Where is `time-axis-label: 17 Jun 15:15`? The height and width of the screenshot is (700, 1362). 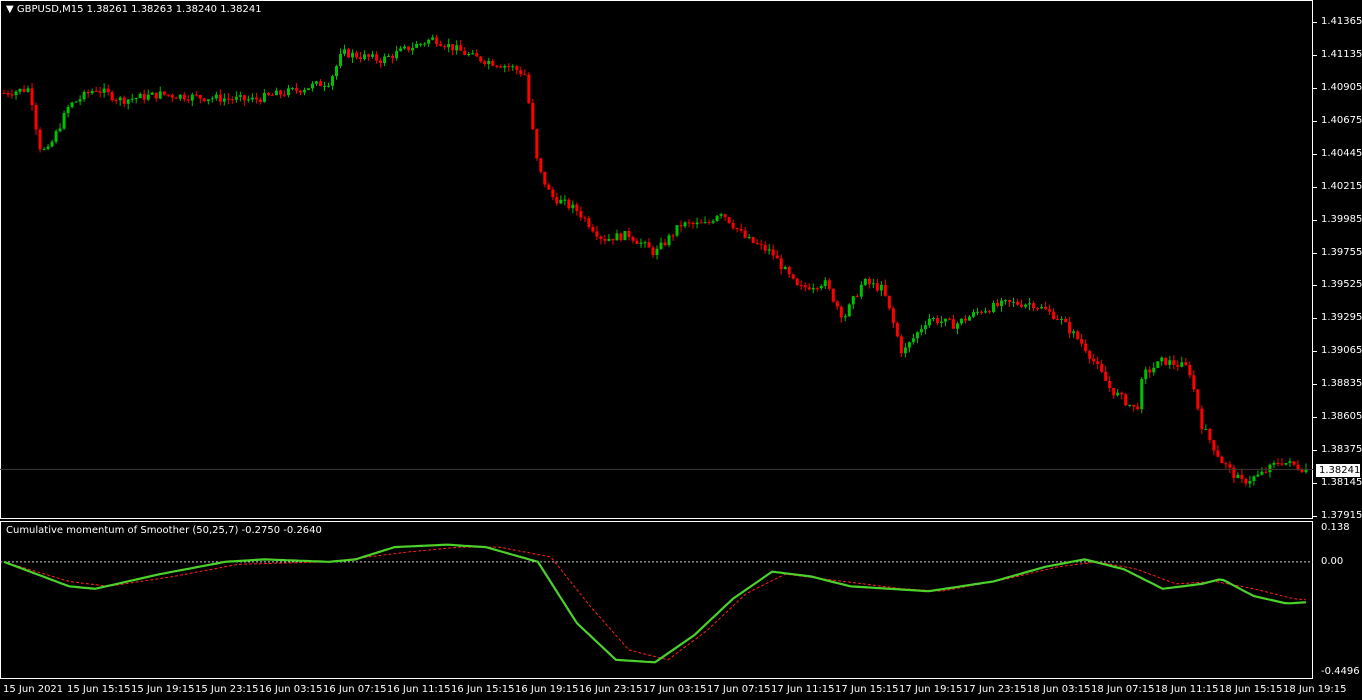
time-axis-label: 17 Jun 15:15 is located at coordinates (867, 689).